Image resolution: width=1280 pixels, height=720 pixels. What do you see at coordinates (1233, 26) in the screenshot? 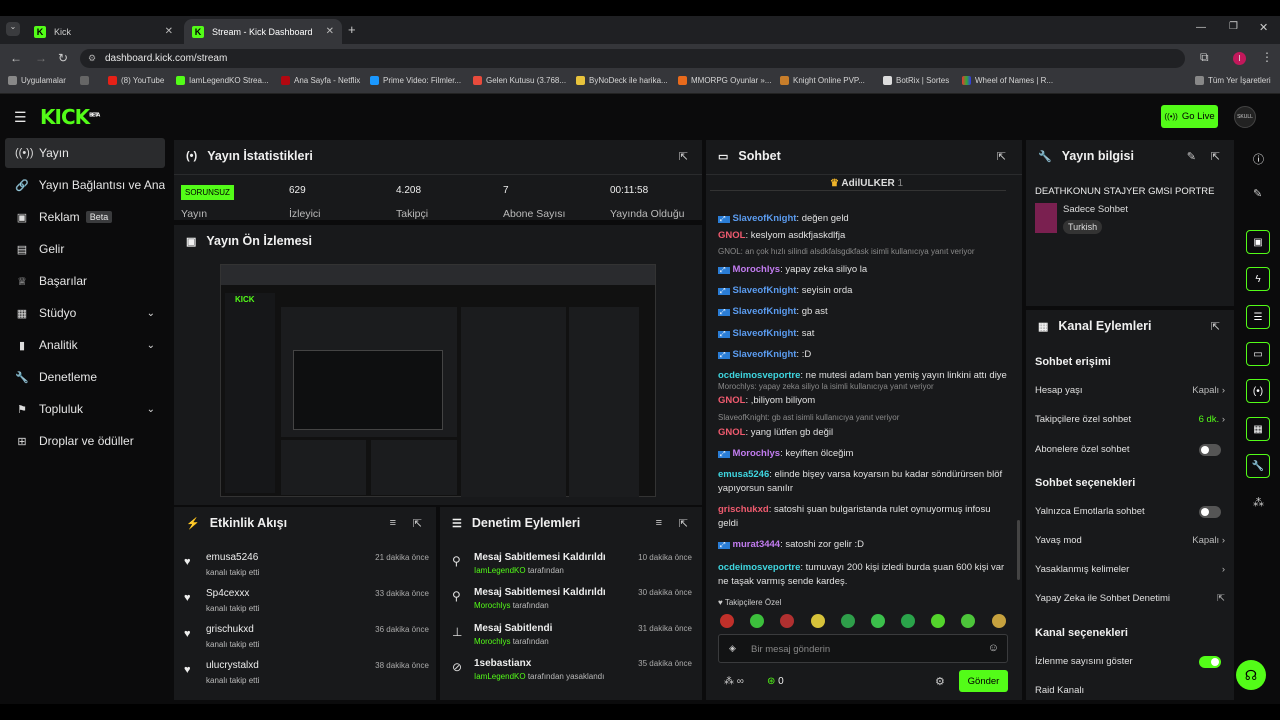
I see `maximize-icon: ❐` at bounding box center [1233, 26].